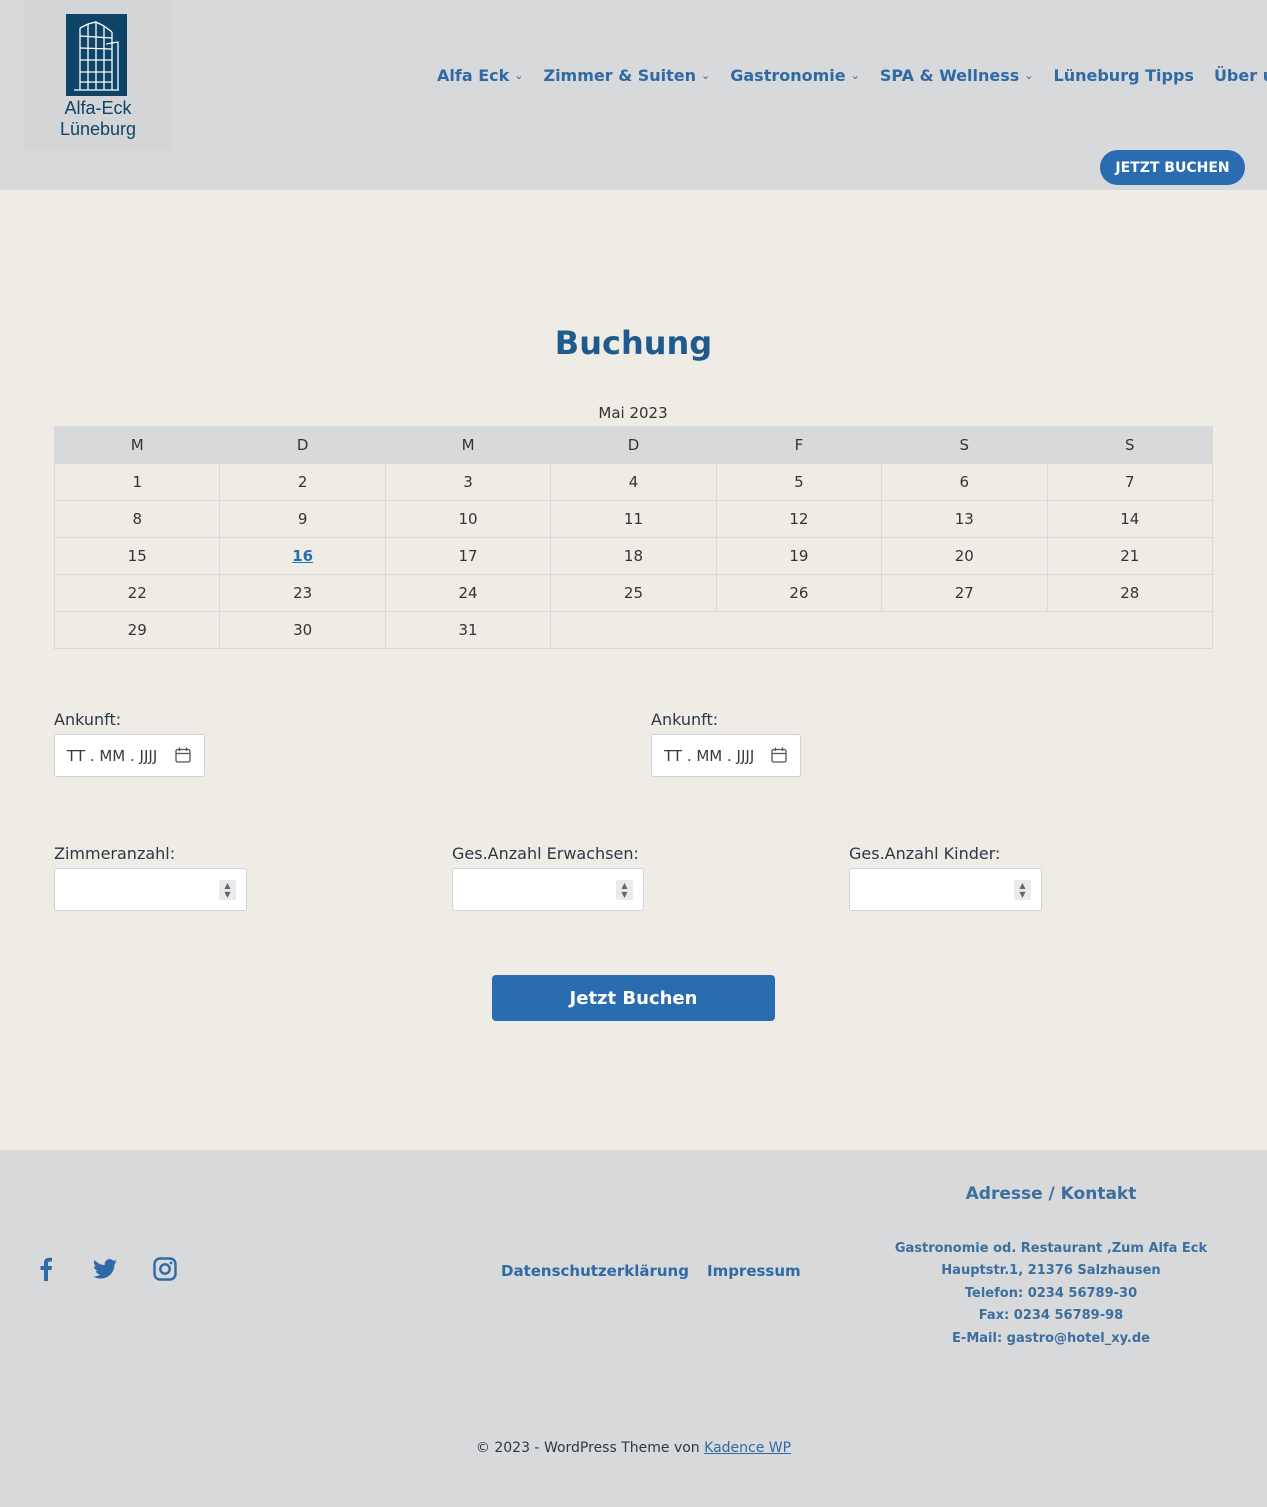  I want to click on nav-item-label: Über uns, so click(1240, 75).